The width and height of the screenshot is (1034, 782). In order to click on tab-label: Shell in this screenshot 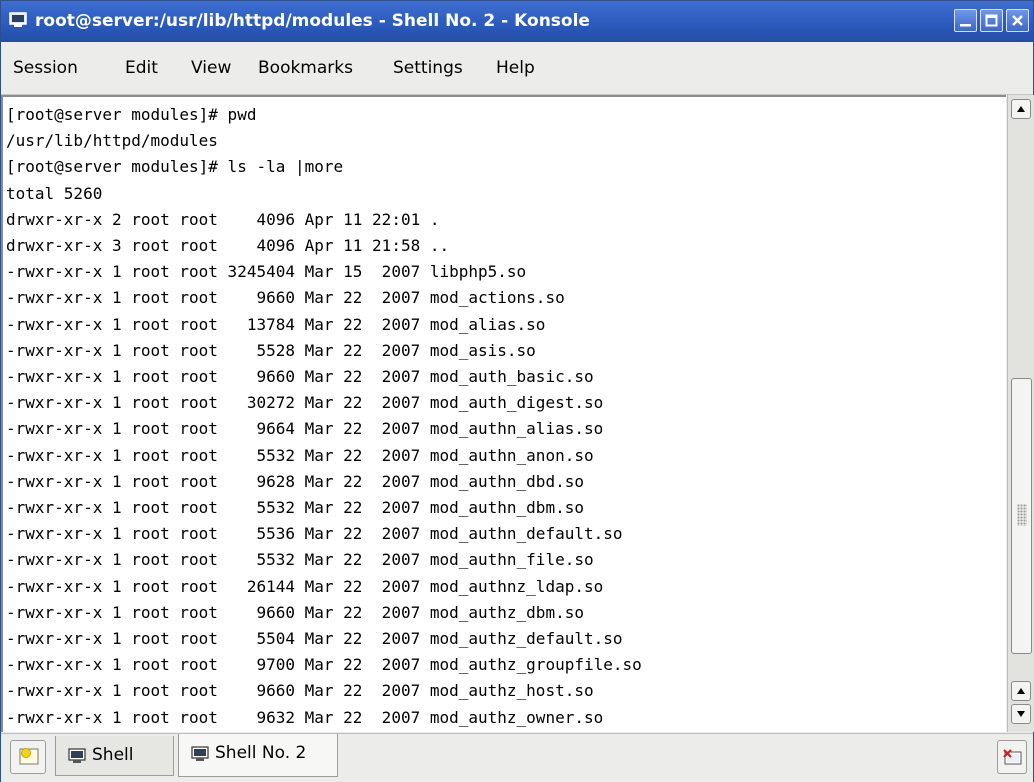, I will do `click(113, 755)`.